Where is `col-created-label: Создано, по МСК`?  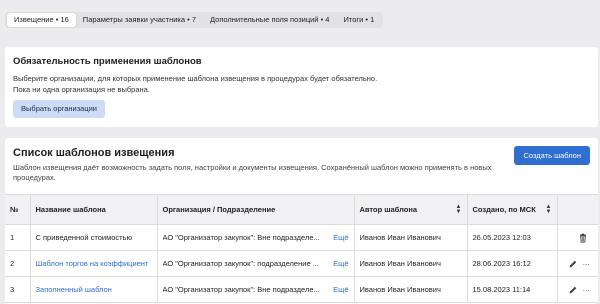 col-created-label: Создано, по МСК is located at coordinates (504, 209).